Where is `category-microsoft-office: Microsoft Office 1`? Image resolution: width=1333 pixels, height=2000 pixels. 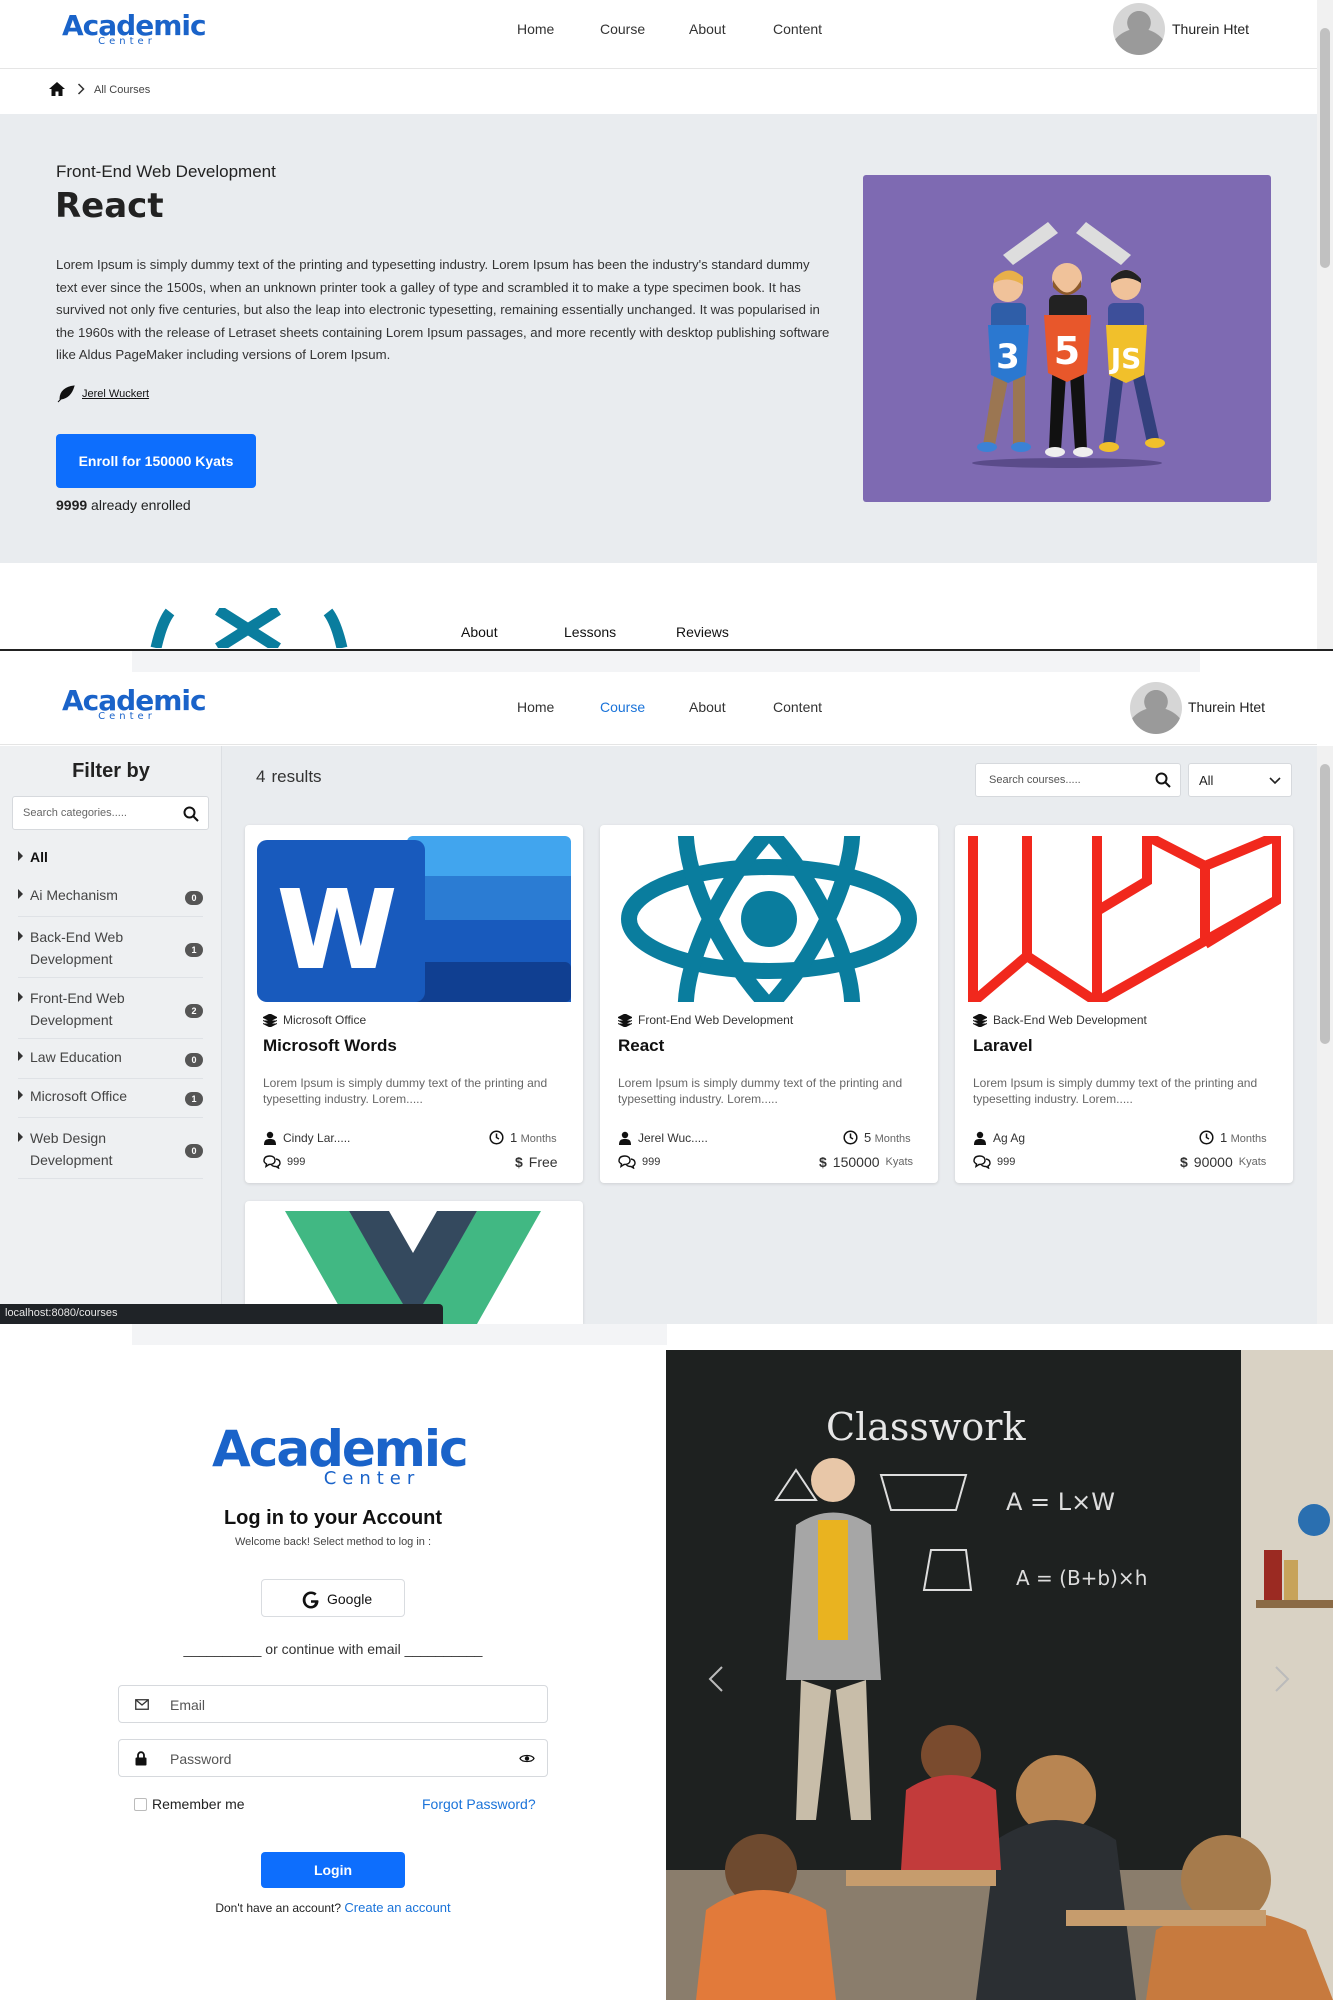
category-microsoft-office: Microsoft Office 1 is located at coordinates (110, 1103).